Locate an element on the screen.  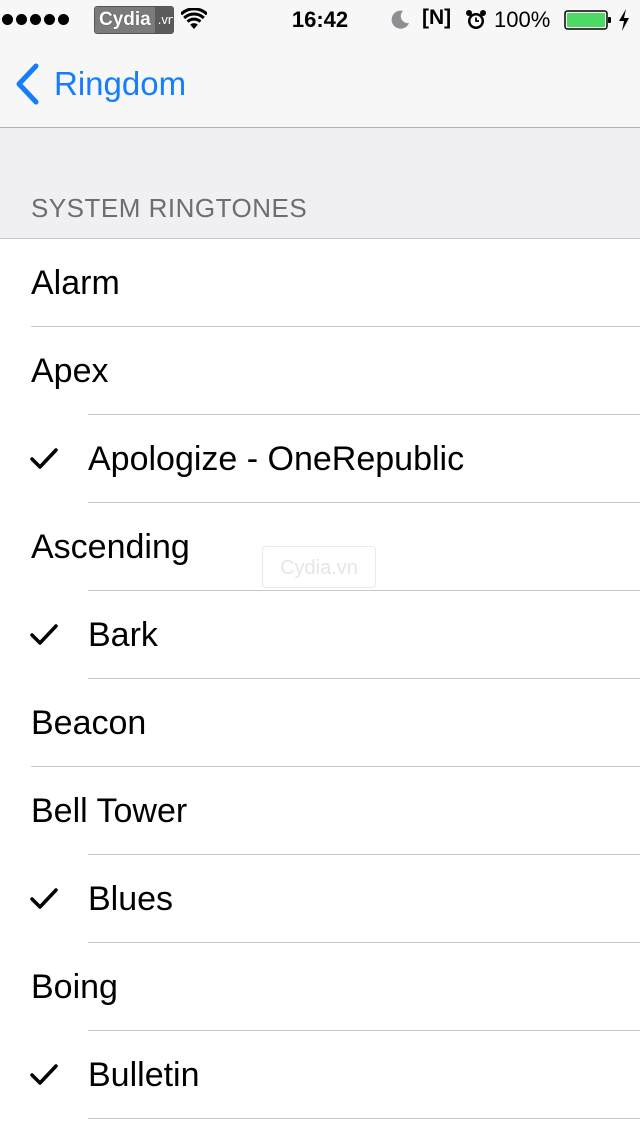
ringtone-row: Bulletin is located at coordinates (320, 1075).